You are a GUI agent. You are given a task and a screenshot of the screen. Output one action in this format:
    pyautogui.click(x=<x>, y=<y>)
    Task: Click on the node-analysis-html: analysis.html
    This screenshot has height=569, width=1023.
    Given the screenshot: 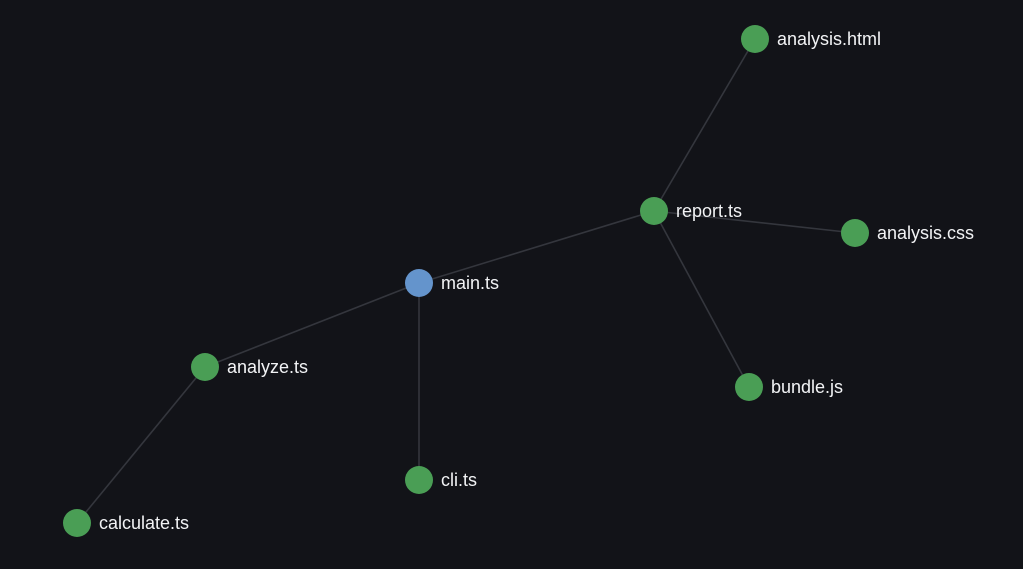 What is the action you would take?
    pyautogui.click(x=811, y=39)
    